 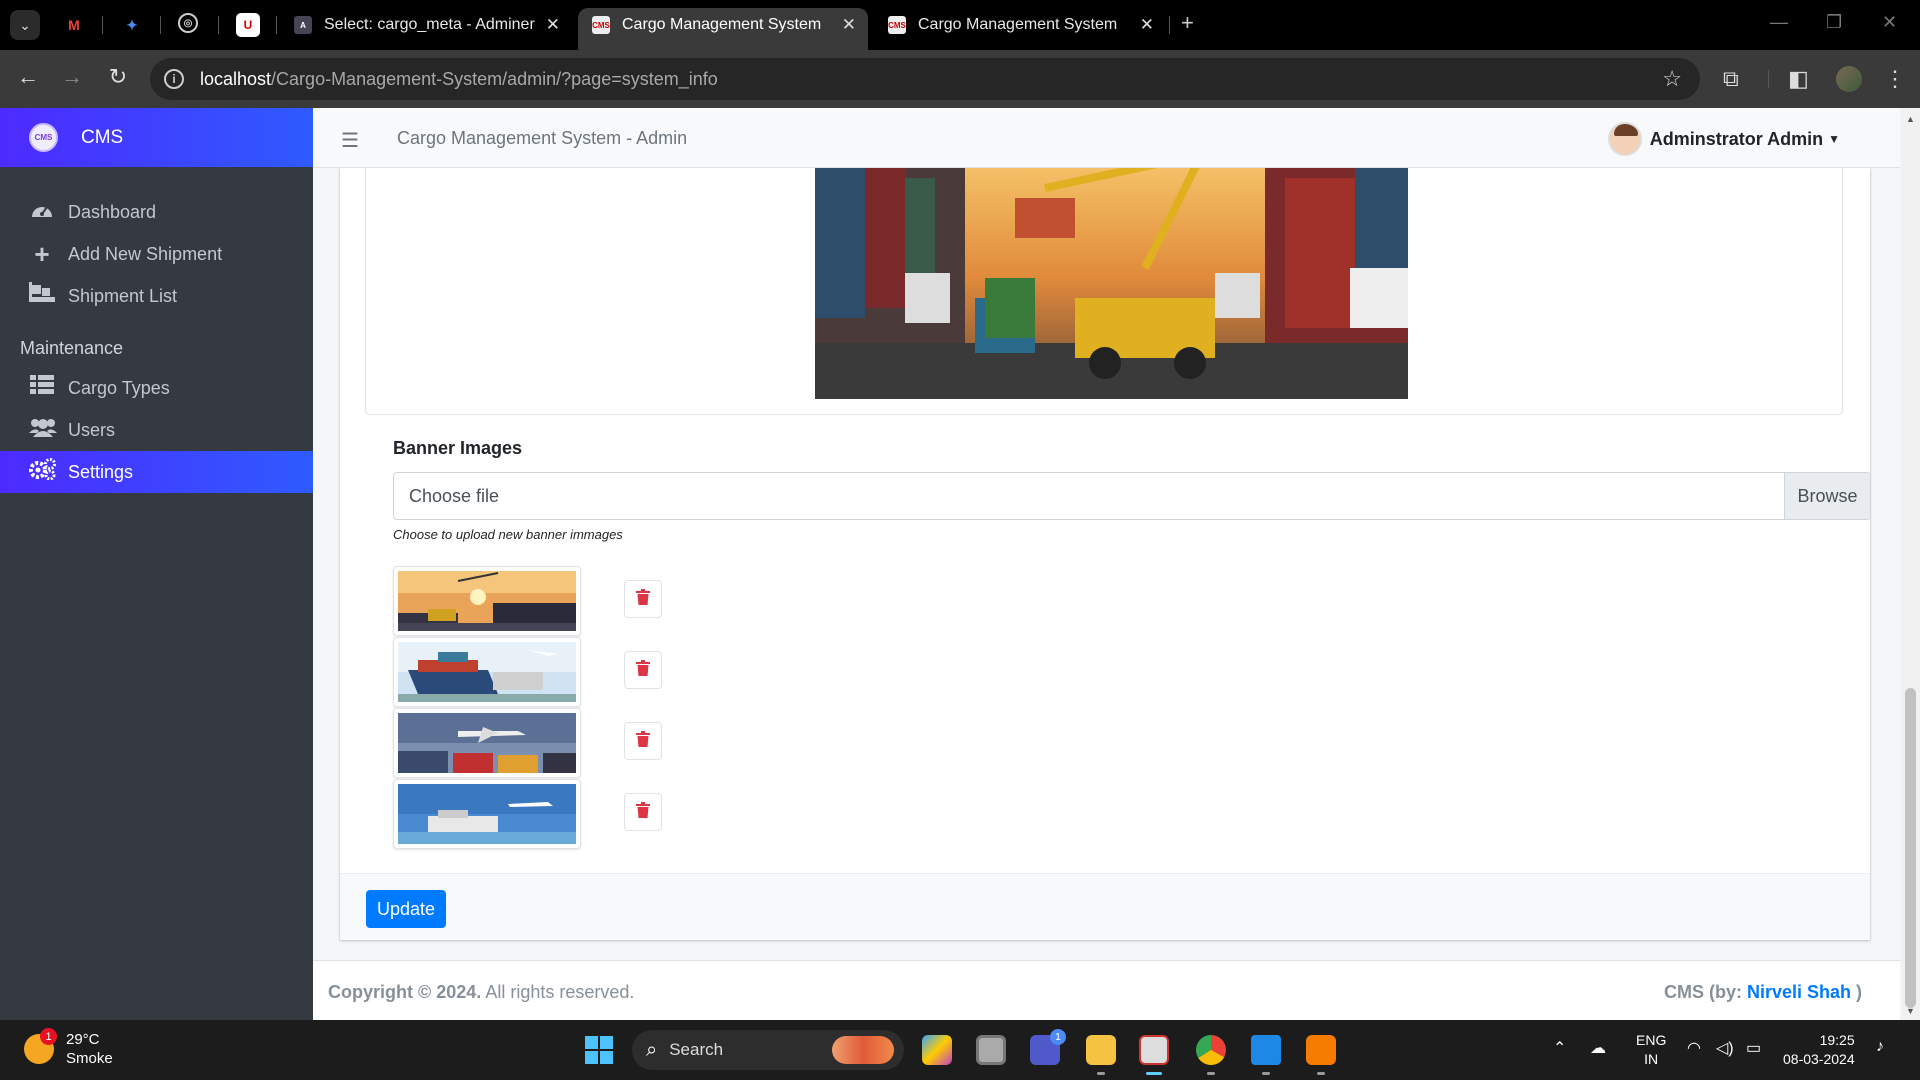 I want to click on scrollbar-thumb, so click(x=1910, y=848).